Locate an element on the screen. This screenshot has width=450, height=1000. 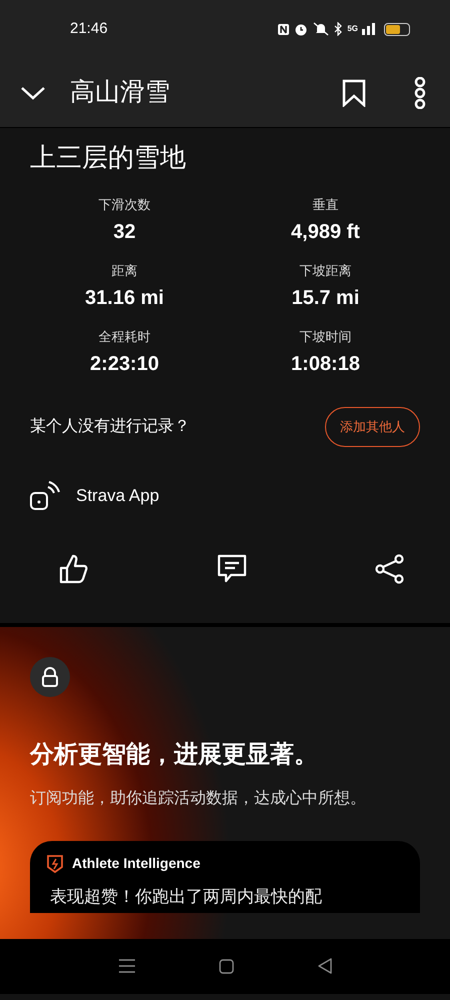
page-title: 高山滑雪 is located at coordinates (120, 92).